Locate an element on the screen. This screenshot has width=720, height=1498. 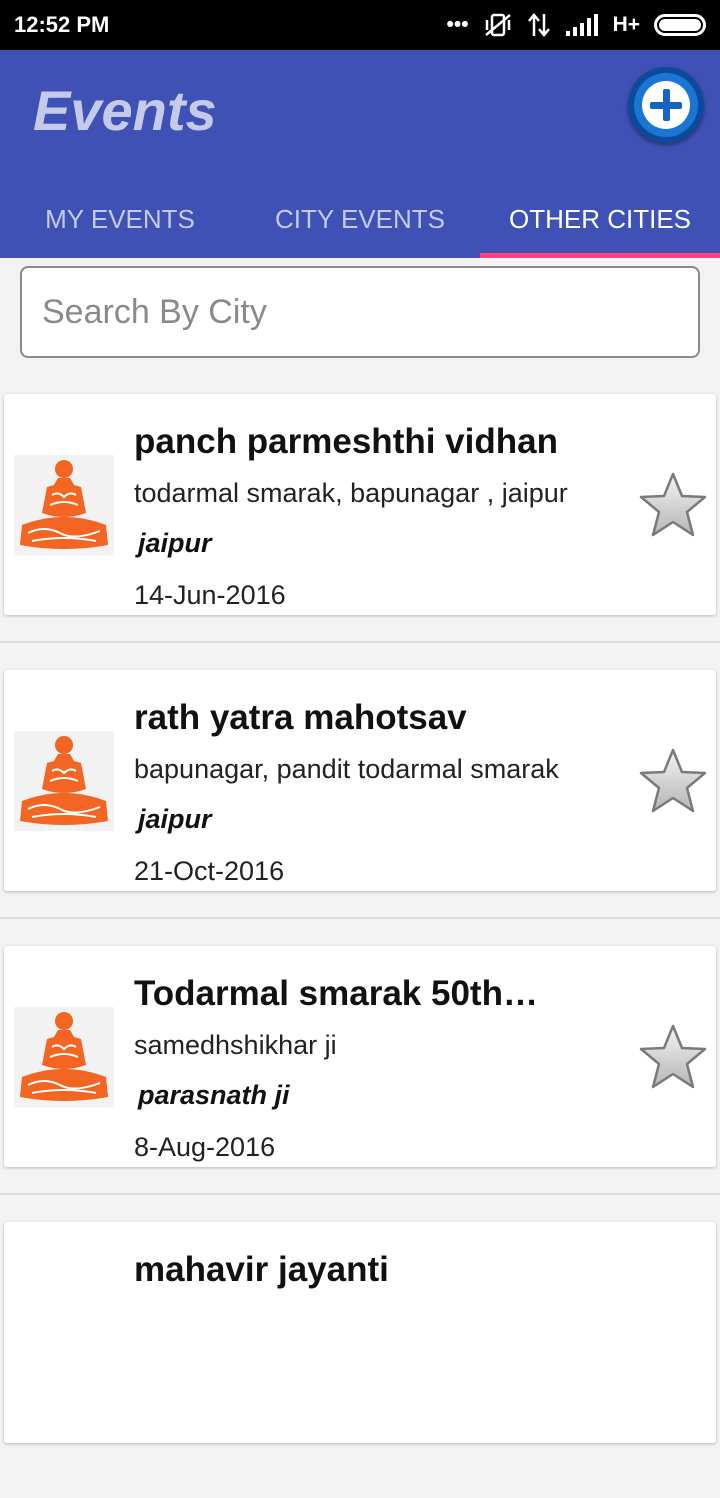
vibrate-icon is located at coordinates (497, 25).